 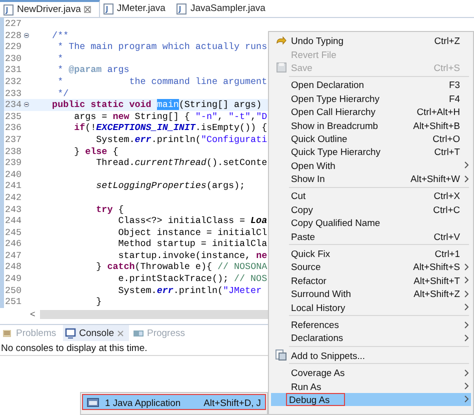 I want to click on code-line: } else {, so click(x=95, y=152).